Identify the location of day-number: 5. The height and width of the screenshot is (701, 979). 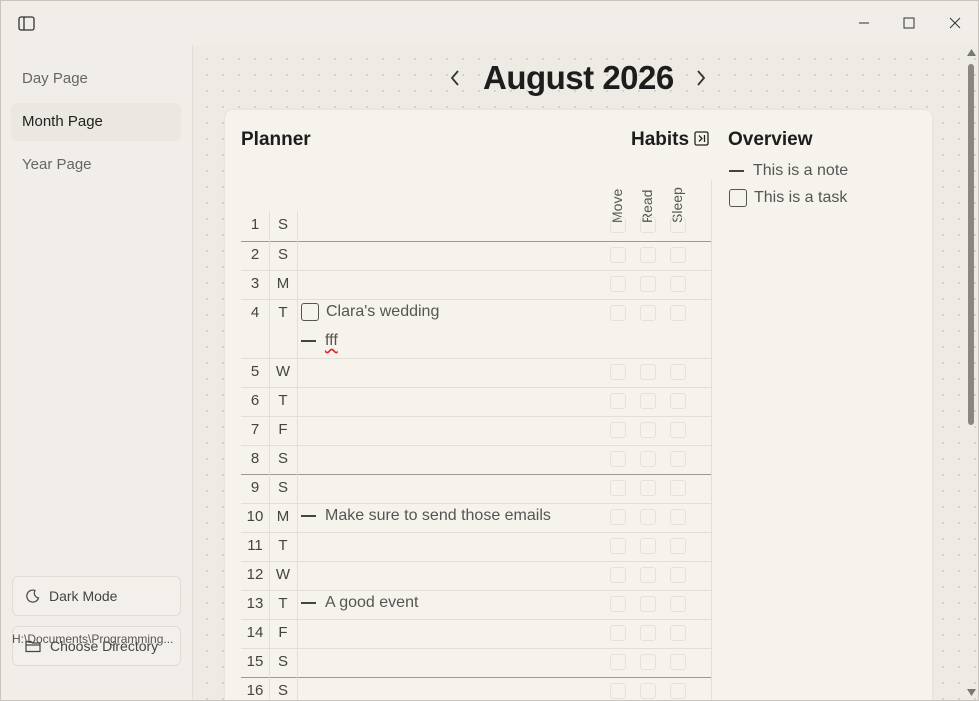
(255, 372).